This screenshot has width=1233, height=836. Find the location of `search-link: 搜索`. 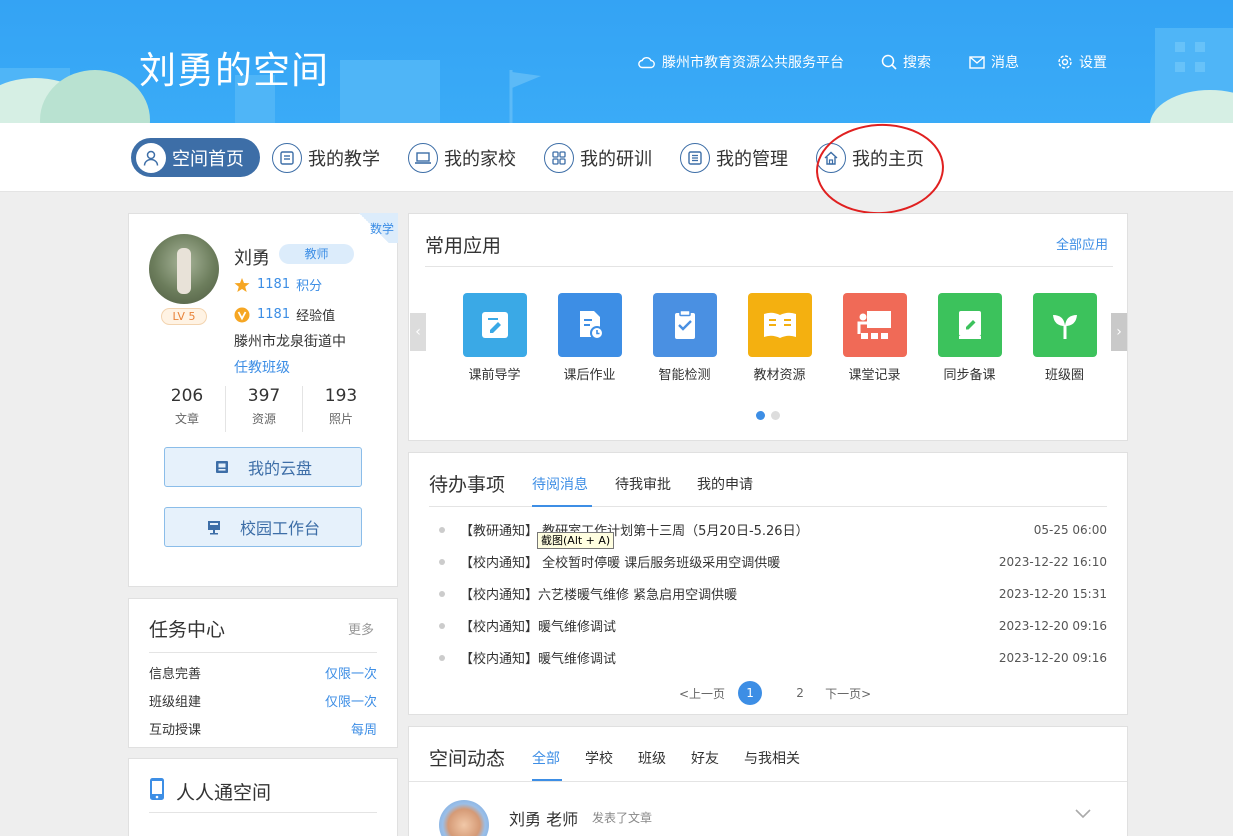

search-link: 搜索 is located at coordinates (906, 62).